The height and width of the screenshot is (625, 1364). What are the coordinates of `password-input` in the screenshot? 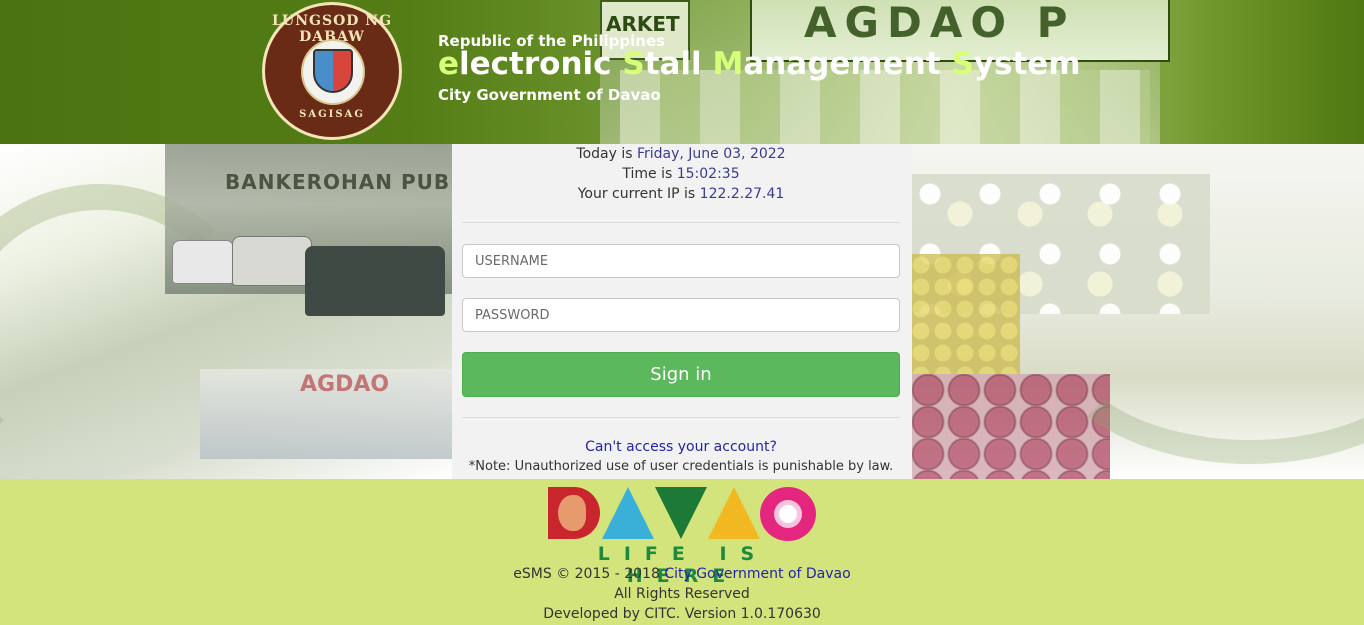 It's located at (681, 315).